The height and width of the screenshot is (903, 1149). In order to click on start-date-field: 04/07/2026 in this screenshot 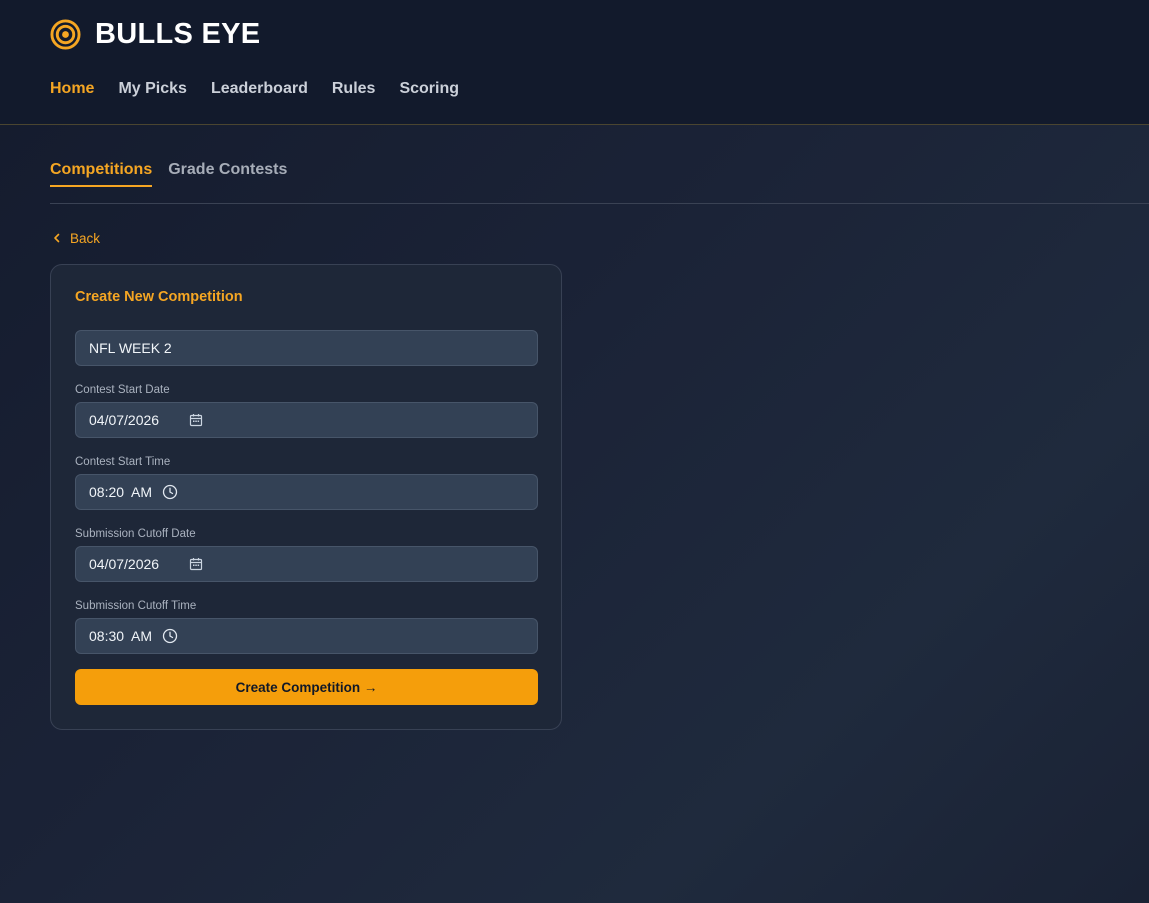, I will do `click(306, 420)`.